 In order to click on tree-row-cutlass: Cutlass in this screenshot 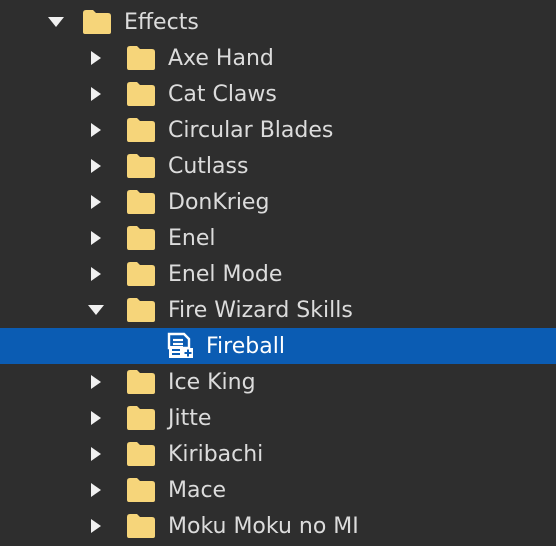, I will do `click(278, 166)`.